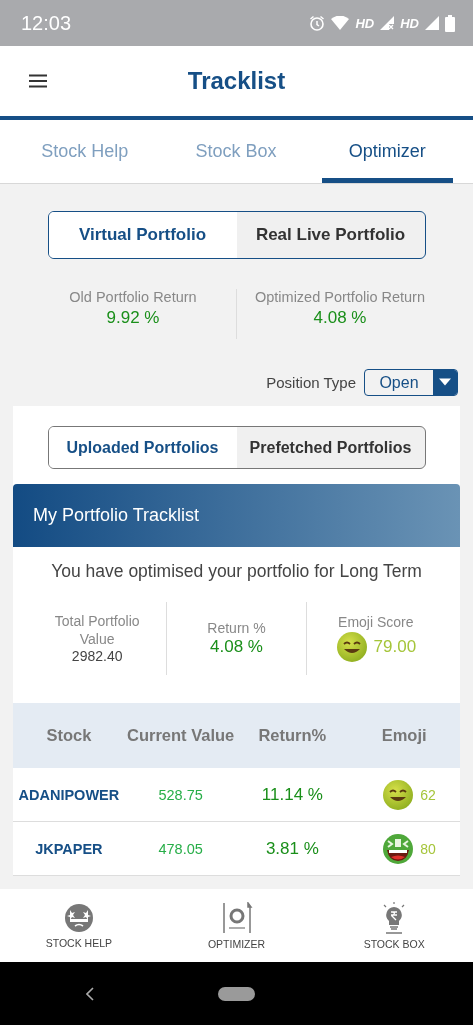  Describe the element at coordinates (90, 993) in the screenshot. I see `back-icon` at that location.